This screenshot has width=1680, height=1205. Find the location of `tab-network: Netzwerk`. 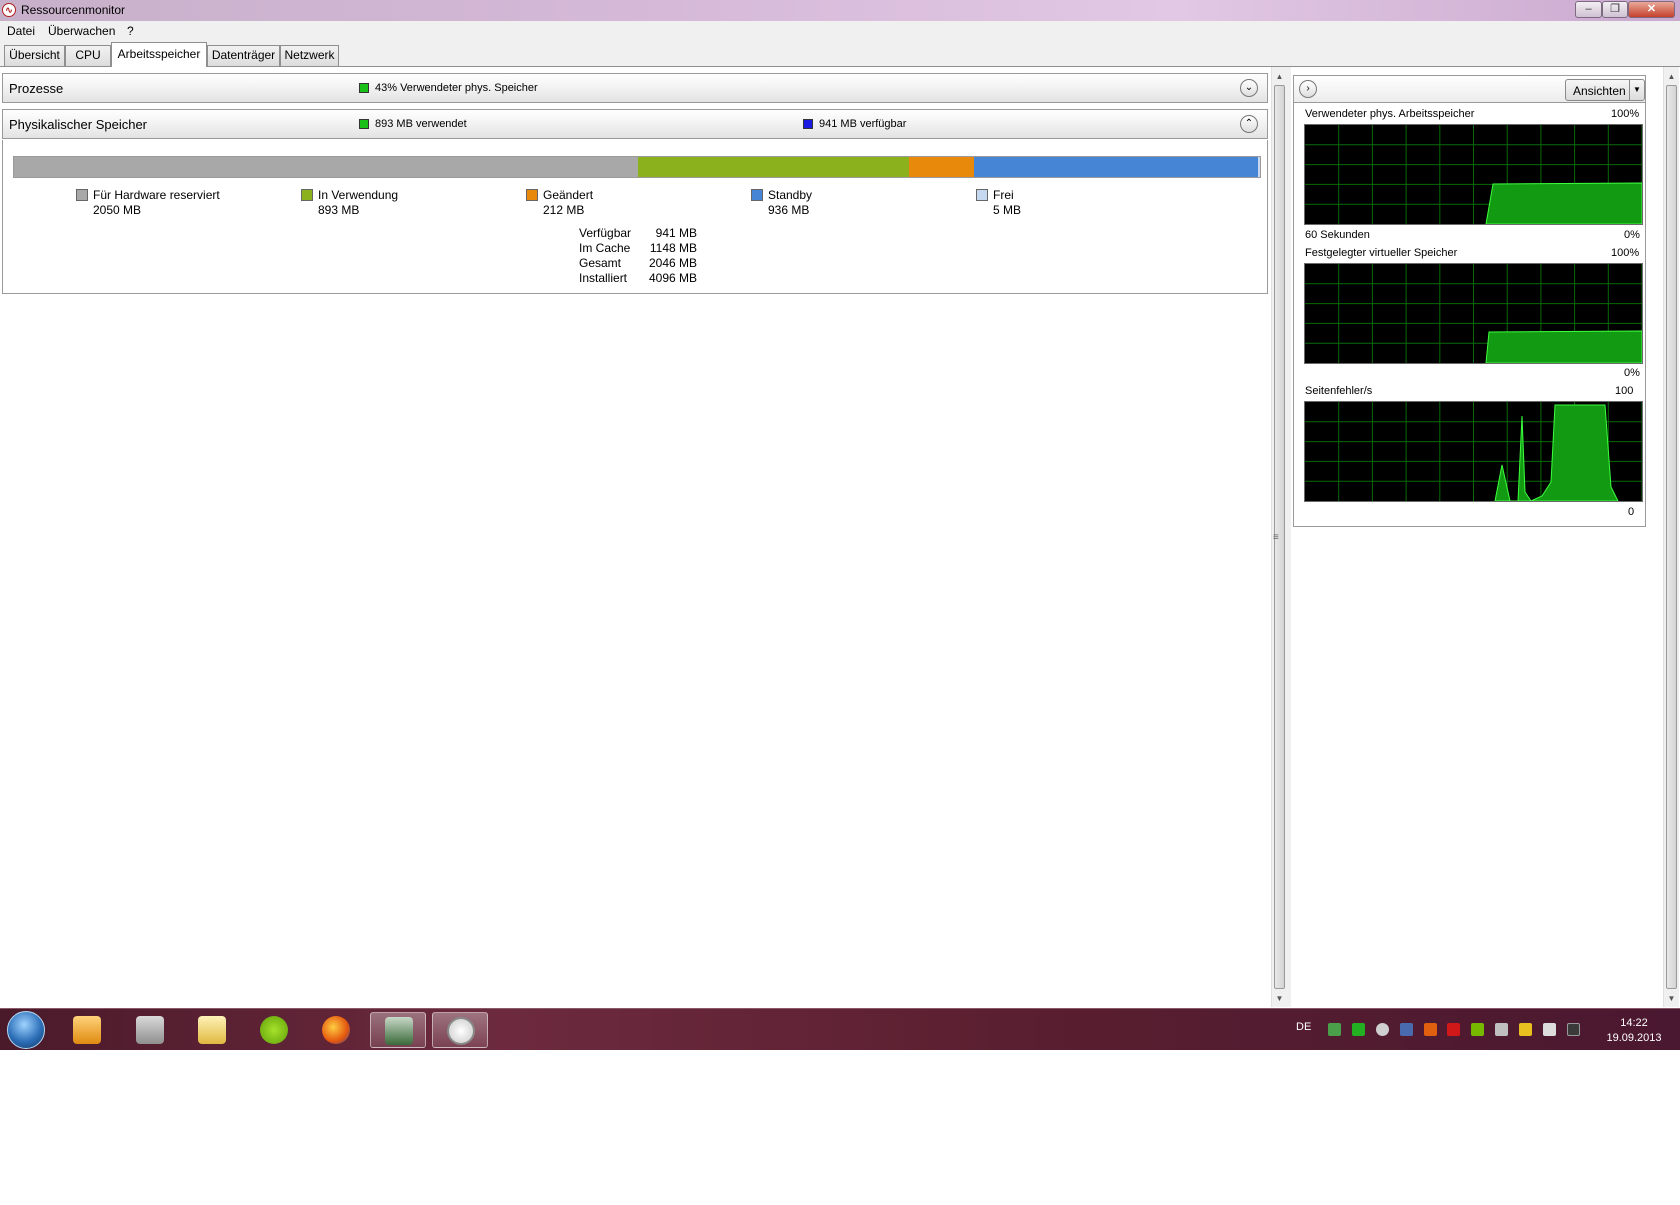

tab-network: Netzwerk is located at coordinates (309, 55).